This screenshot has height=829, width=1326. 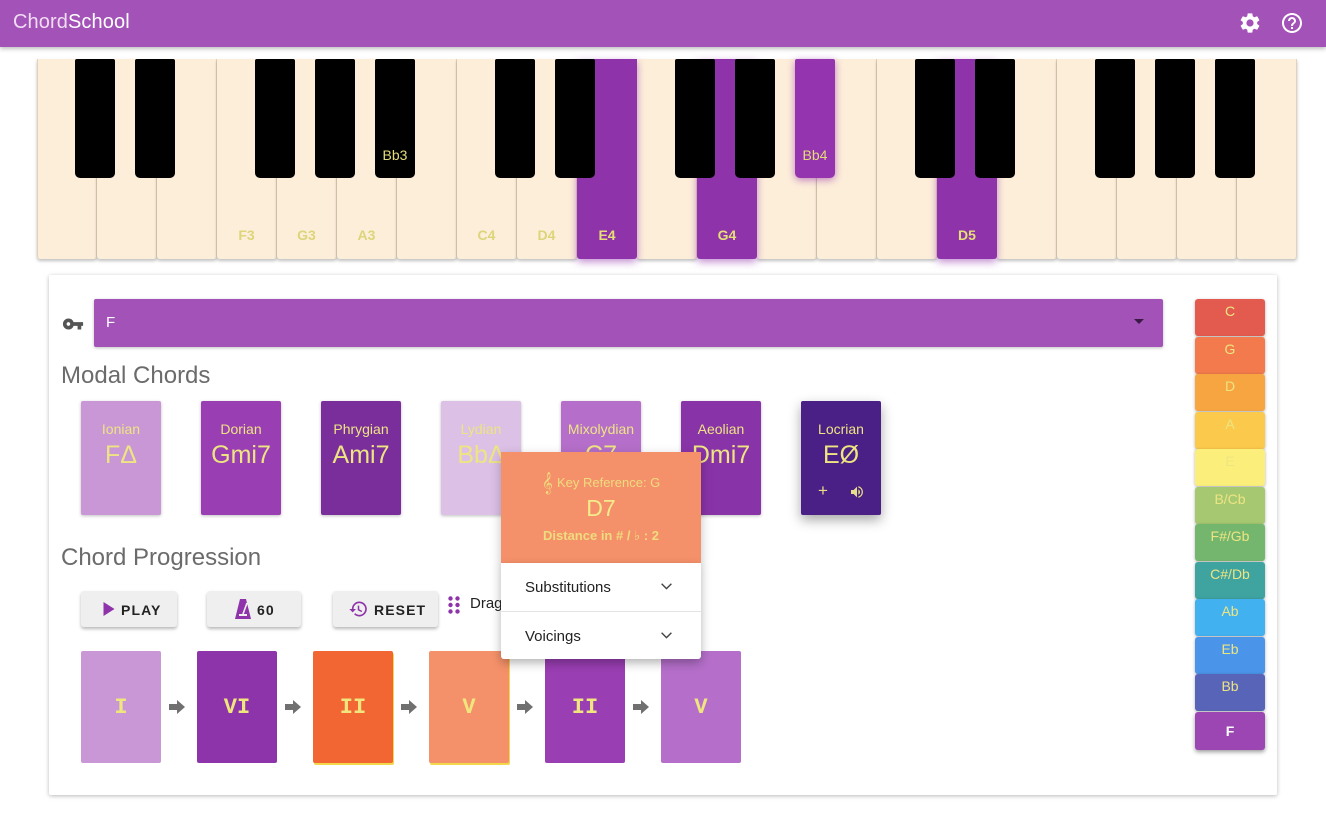 I want to click on black-key-label: Bb3, so click(x=395, y=155).